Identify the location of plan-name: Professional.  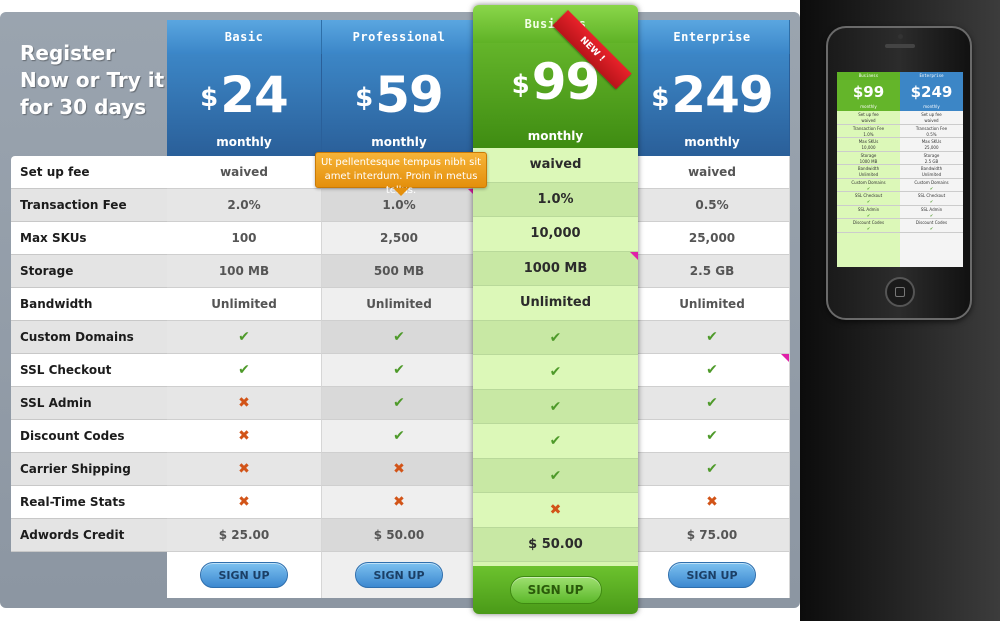
(399, 37).